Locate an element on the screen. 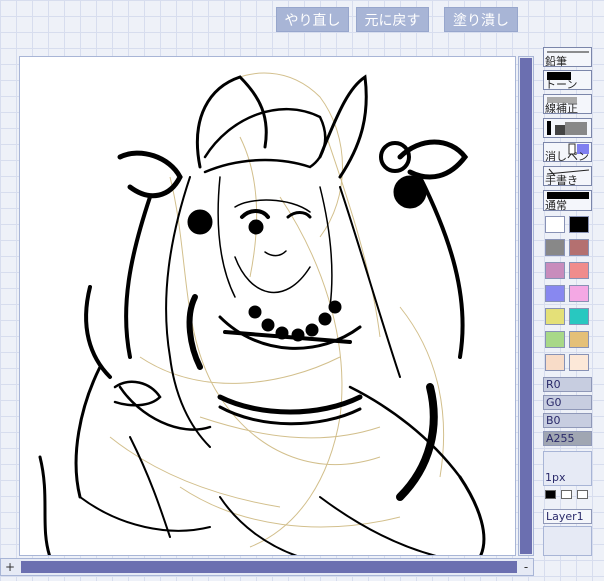 The width and height of the screenshot is (604, 581). blend-tool is located at coordinates (567, 128).